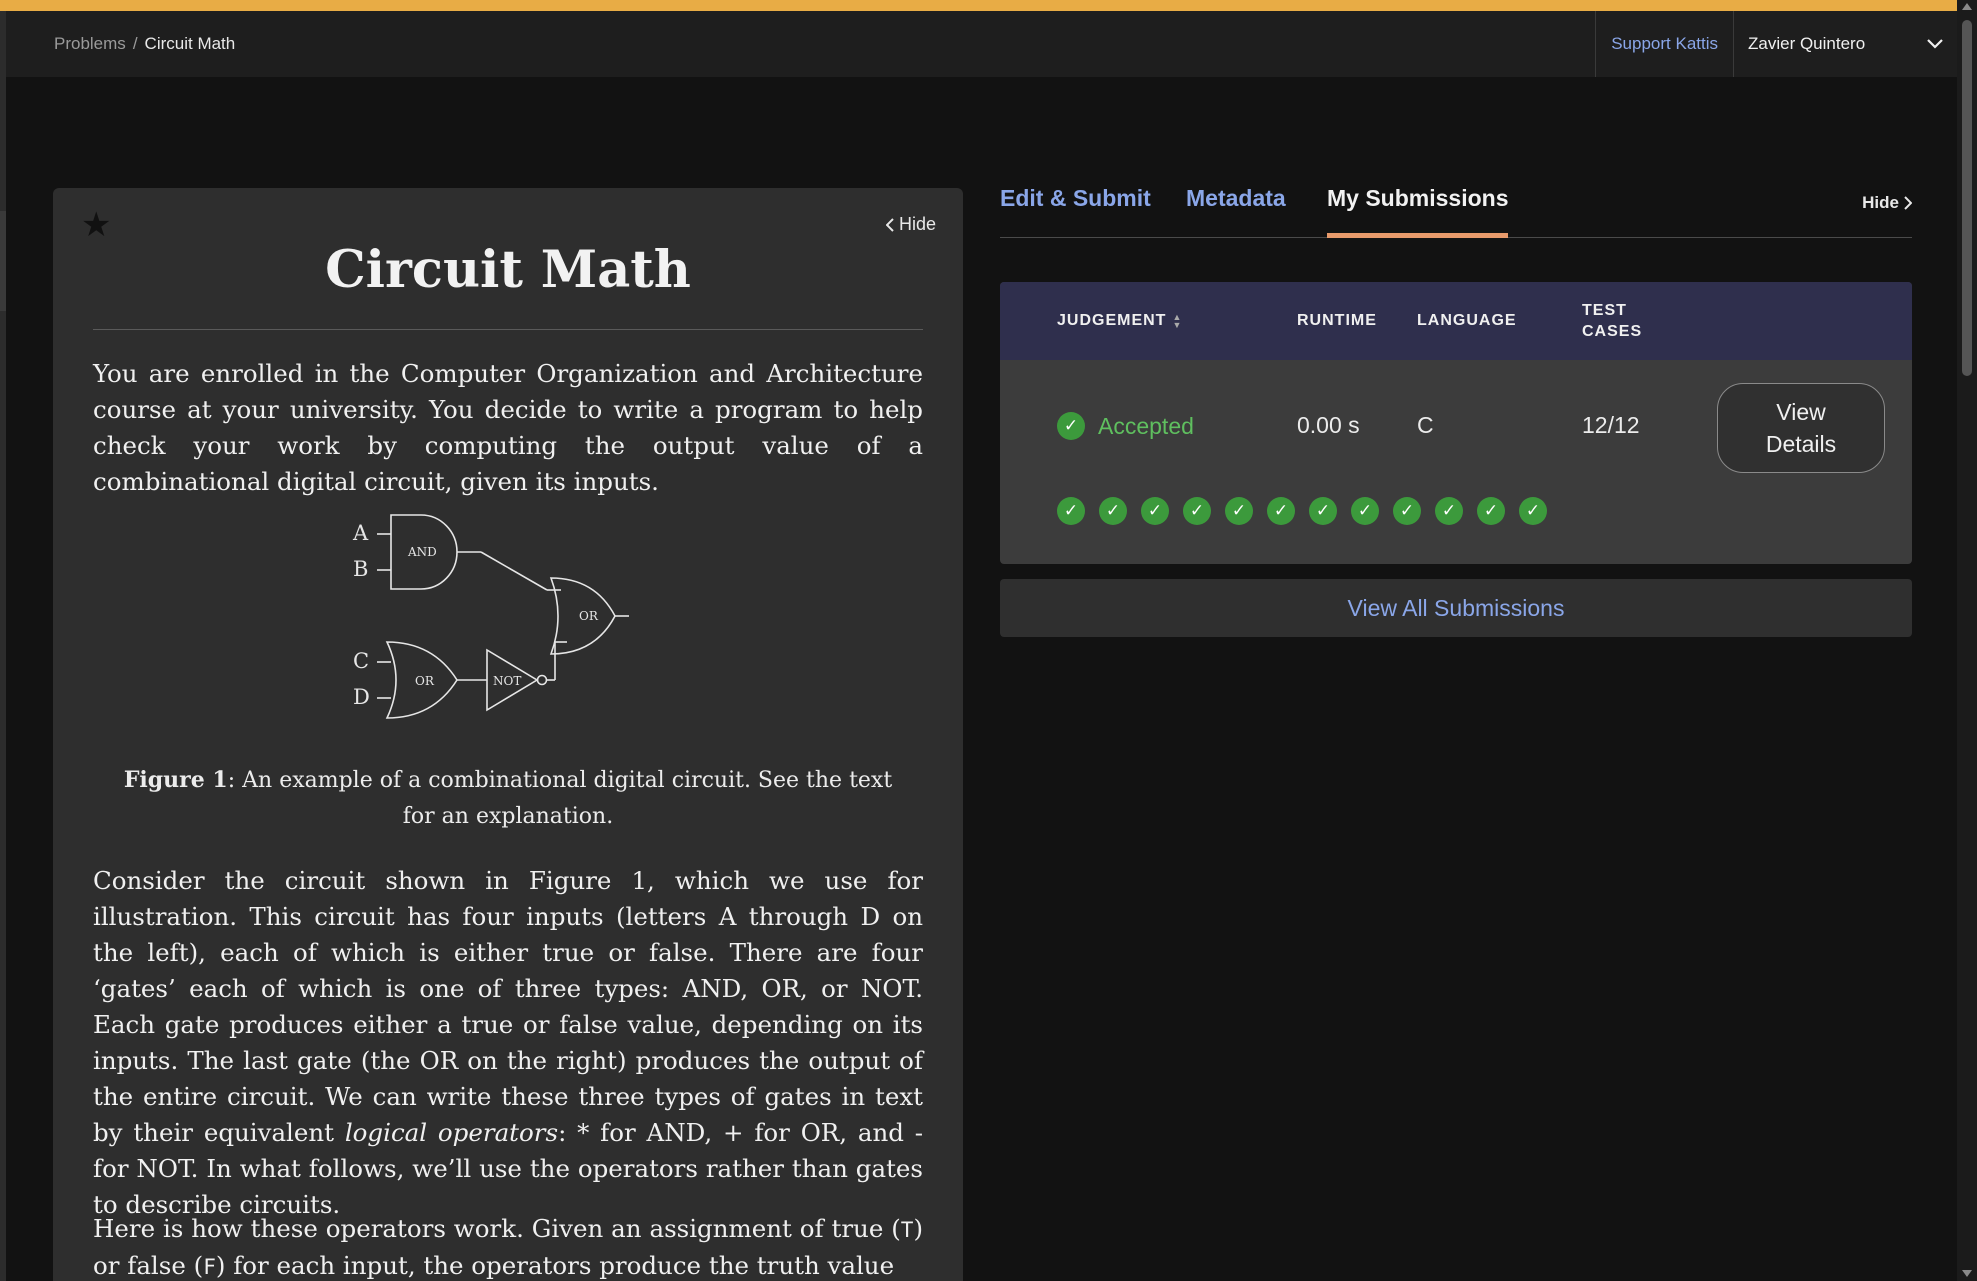  I want to click on judgement-status: ✓ Accepted, so click(1125, 426).